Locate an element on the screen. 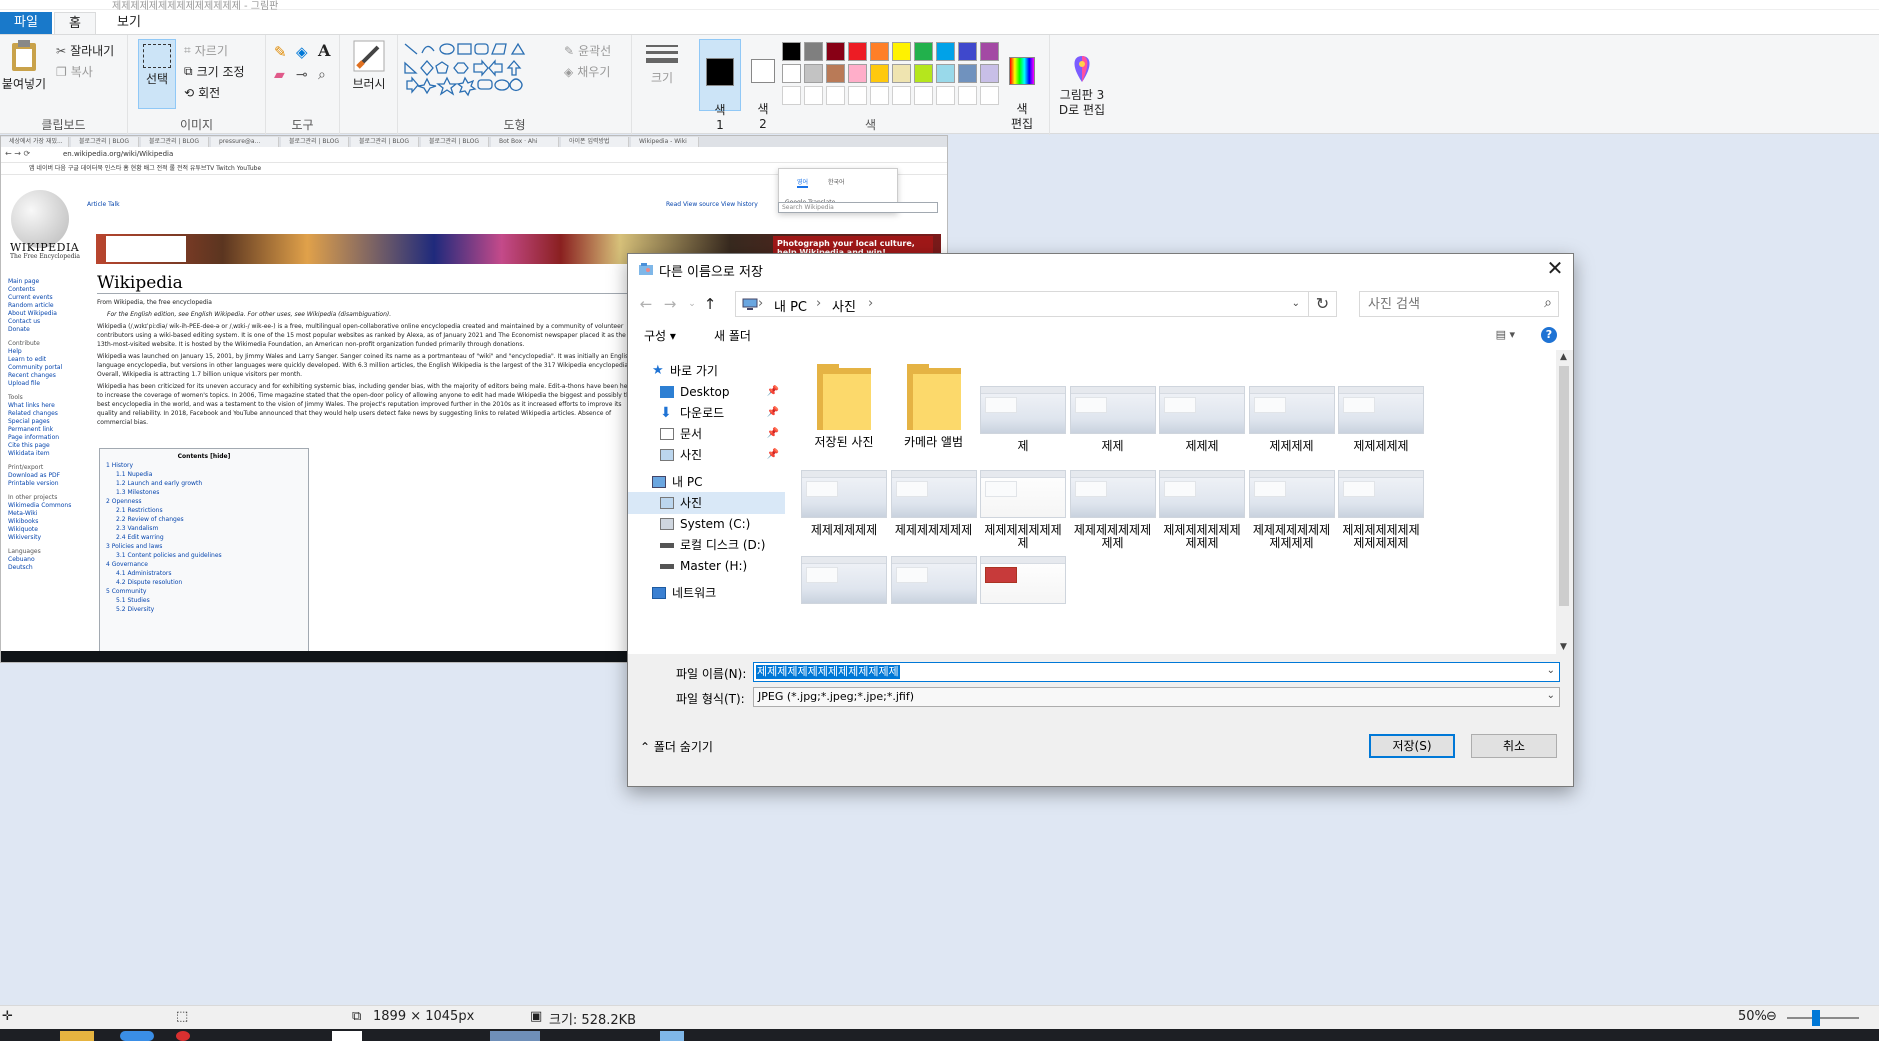 The height and width of the screenshot is (1041, 1879). close-icon: ✕ is located at coordinates (1555, 269).